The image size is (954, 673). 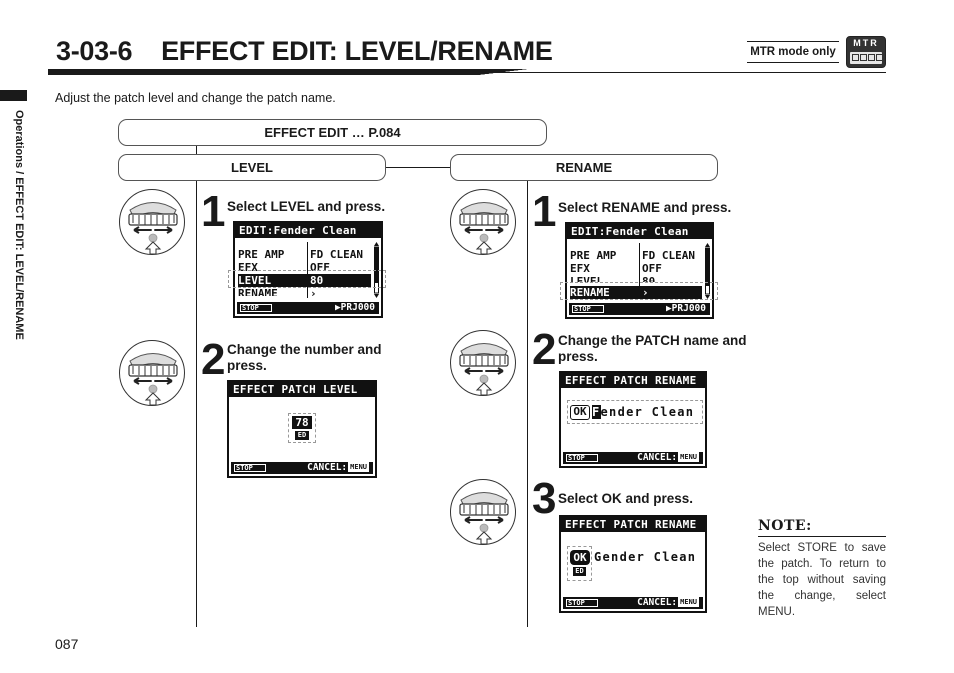 What do you see at coordinates (196, 404) in the screenshot?
I see `level-column-line` at bounding box center [196, 404].